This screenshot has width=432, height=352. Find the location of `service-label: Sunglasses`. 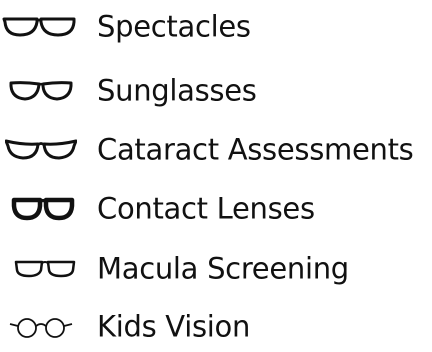

service-label: Sunglasses is located at coordinates (177, 90).